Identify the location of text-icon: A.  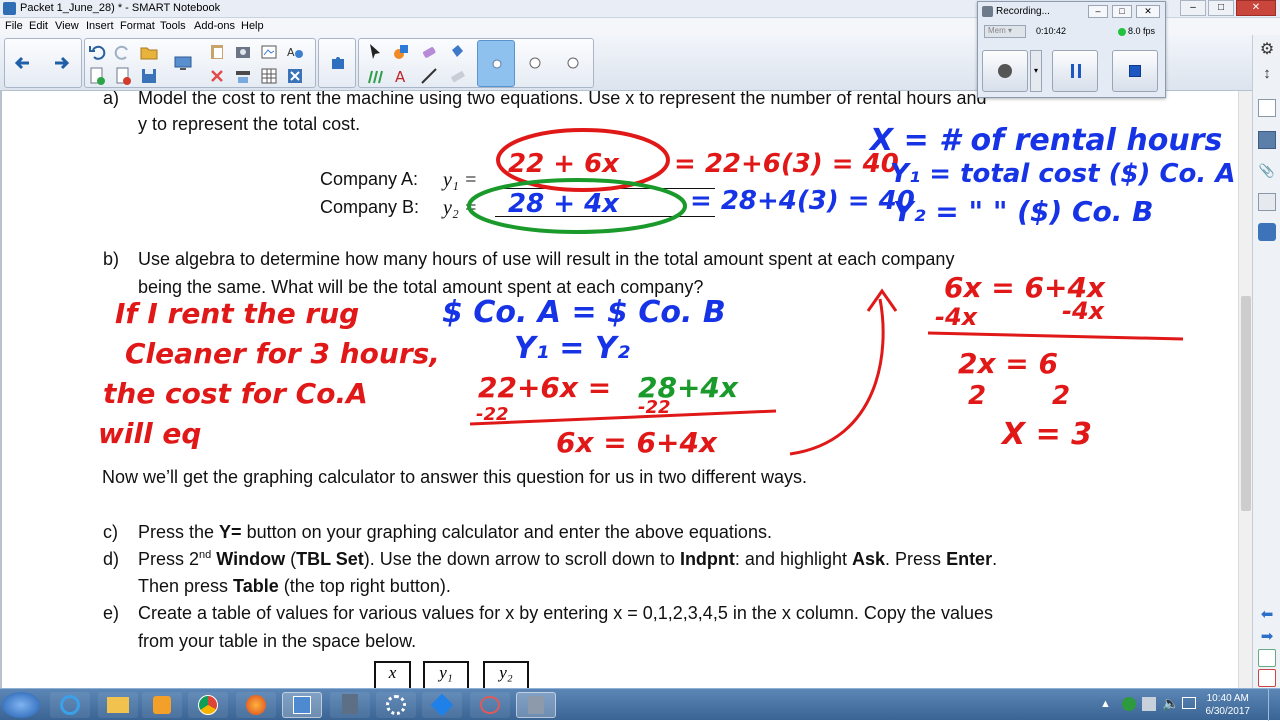
(401, 76).